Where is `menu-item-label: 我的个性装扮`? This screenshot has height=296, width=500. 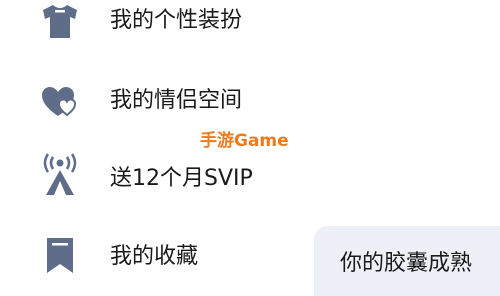
menu-item-label: 我的个性装扮 is located at coordinates (176, 20).